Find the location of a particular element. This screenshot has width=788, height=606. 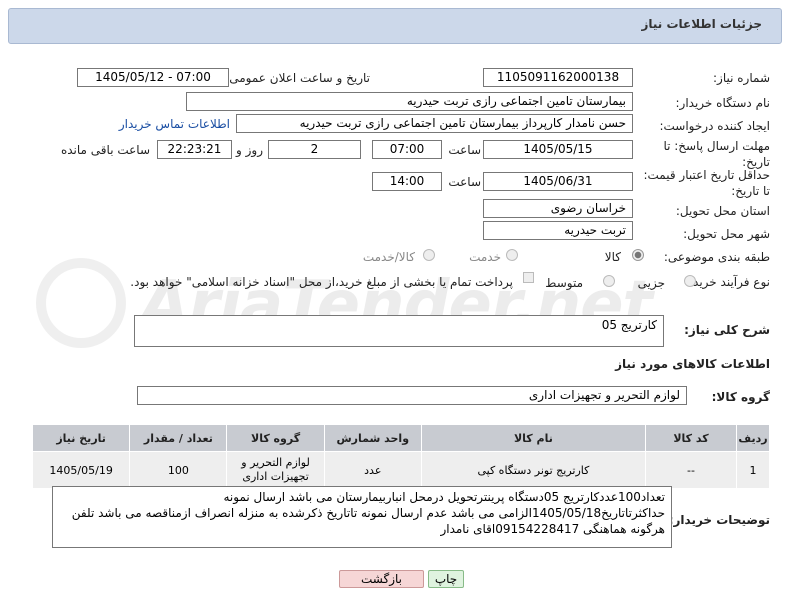

process-option-minor: جزیی is located at coordinates (651, 283).